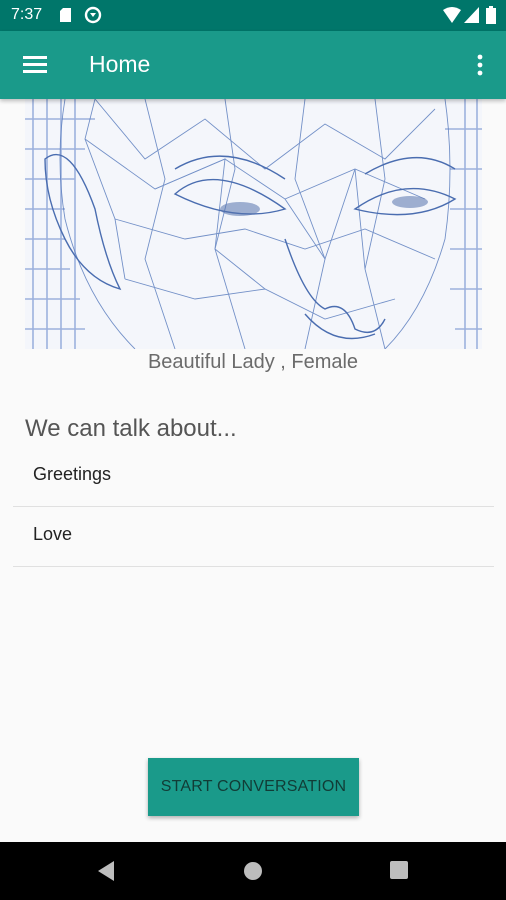 Image resolution: width=506 pixels, height=900 pixels. Describe the element at coordinates (72, 474) in the screenshot. I see `topic-item-label: Greetings` at that location.